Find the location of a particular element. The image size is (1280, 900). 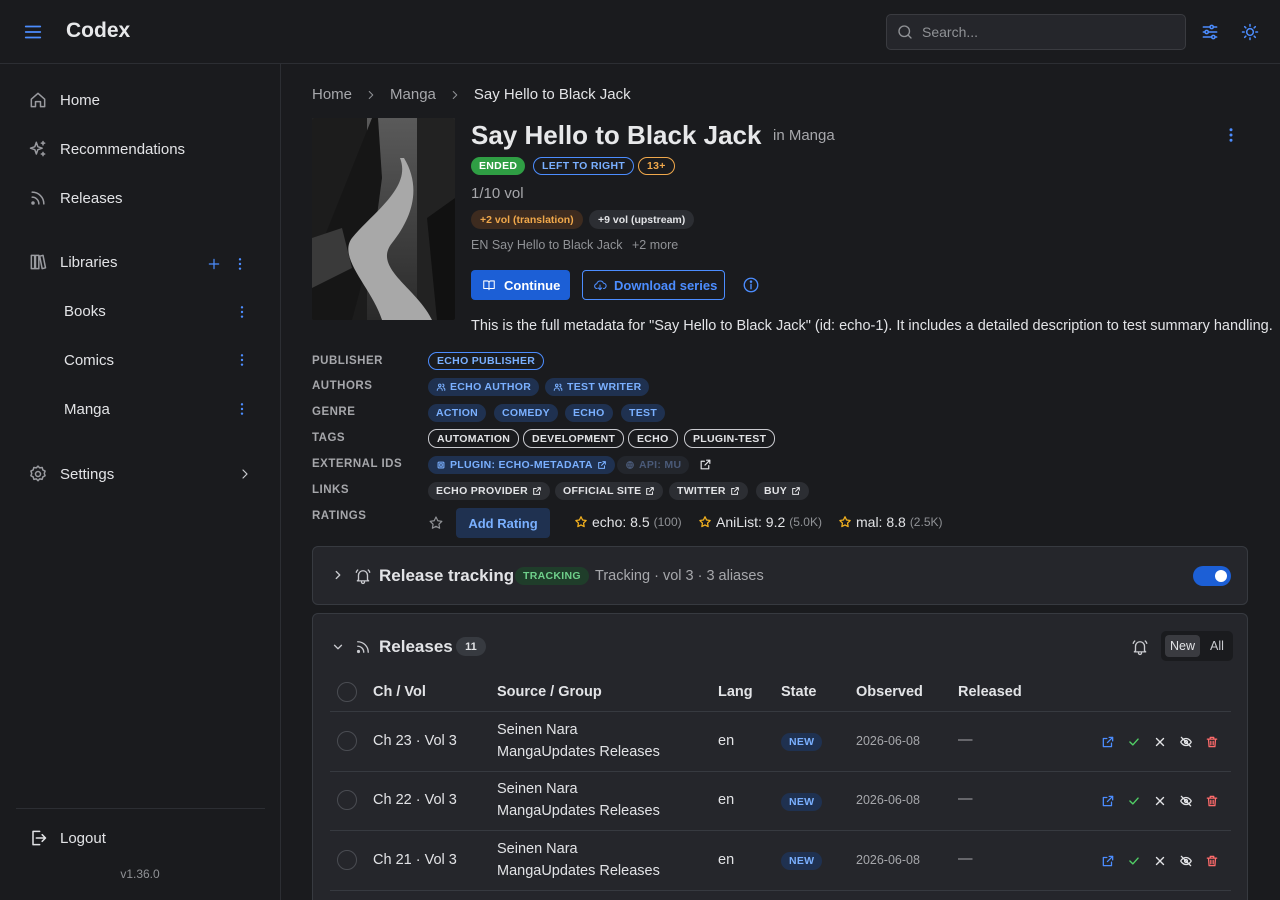

bell-ringing-icon is located at coordinates (363, 576).